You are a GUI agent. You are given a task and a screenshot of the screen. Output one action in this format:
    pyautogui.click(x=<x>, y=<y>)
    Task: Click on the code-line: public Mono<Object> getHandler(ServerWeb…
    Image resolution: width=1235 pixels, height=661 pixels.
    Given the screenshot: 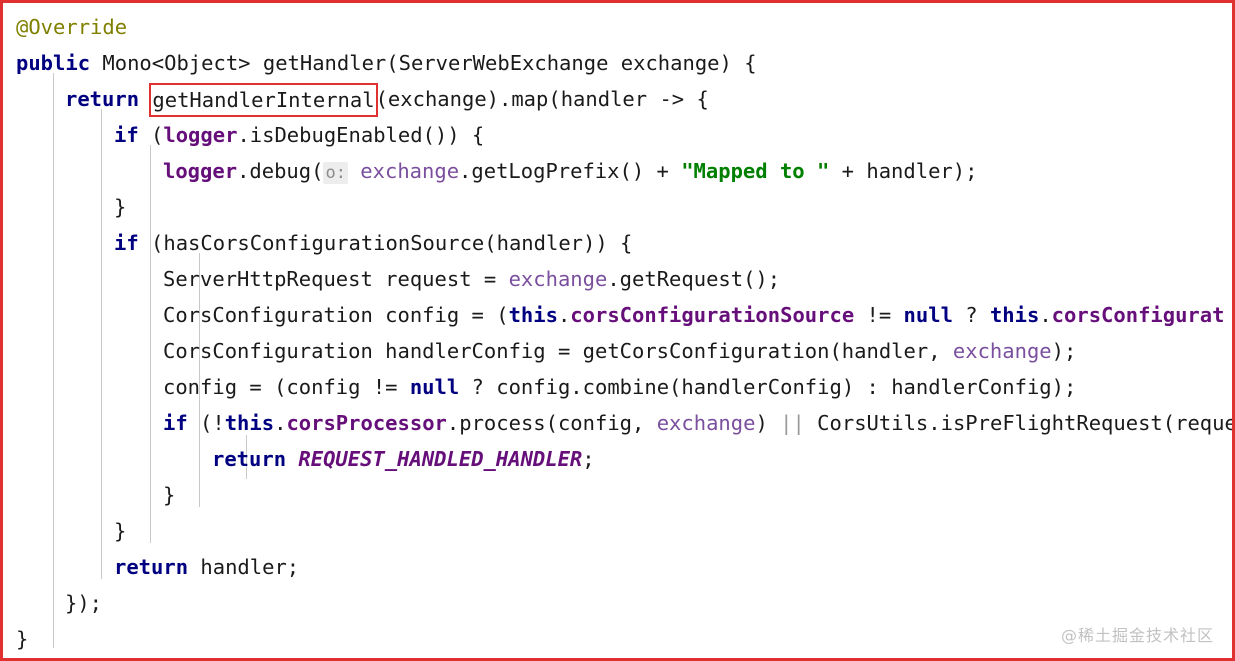 What is the action you would take?
    pyautogui.click(x=617, y=63)
    